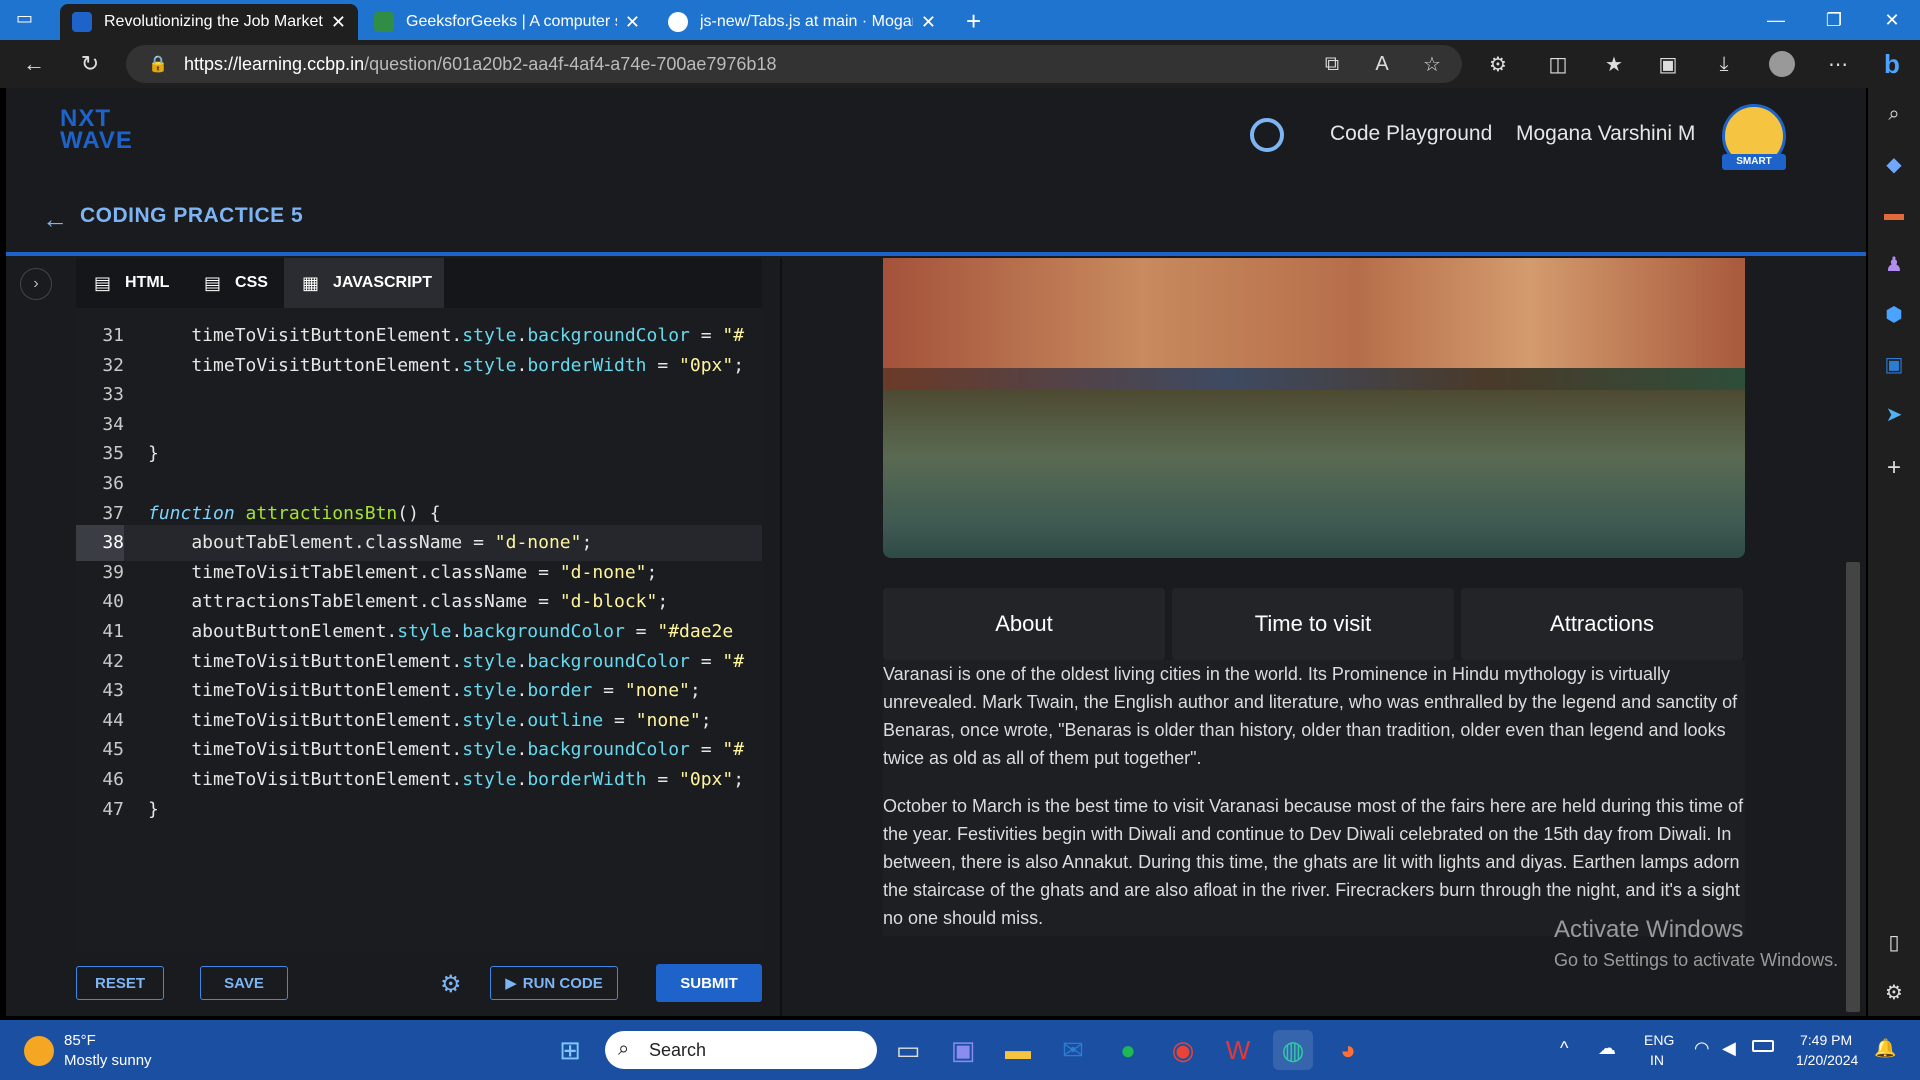 The width and height of the screenshot is (1920, 1080). I want to click on line-number: 47, so click(113, 809).